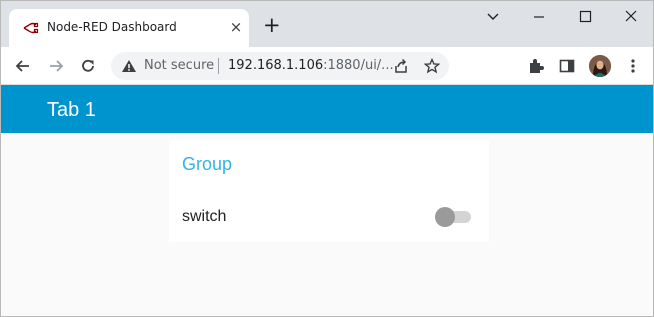 This screenshot has width=654, height=317. What do you see at coordinates (536, 66) in the screenshot?
I see `extensions-puzzle-icon` at bounding box center [536, 66].